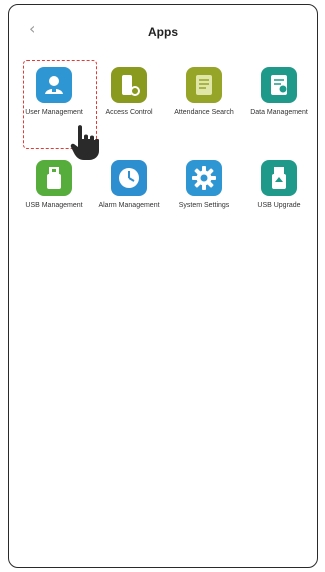 Image resolution: width=325 pixels, height=572 pixels. I want to click on clock-icon, so click(129, 178).